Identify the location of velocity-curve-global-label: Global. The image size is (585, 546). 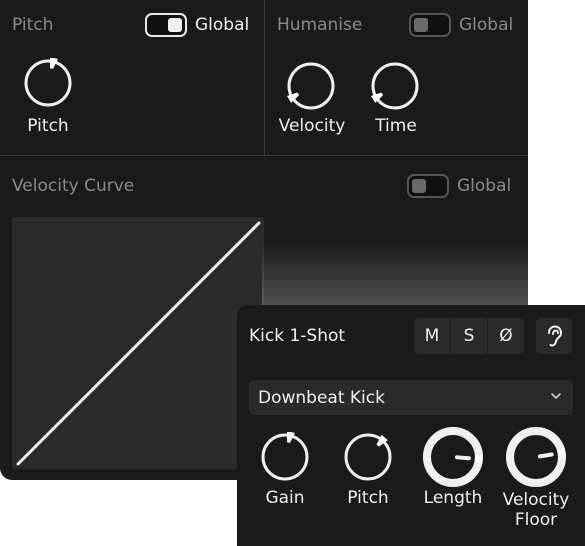
(484, 186).